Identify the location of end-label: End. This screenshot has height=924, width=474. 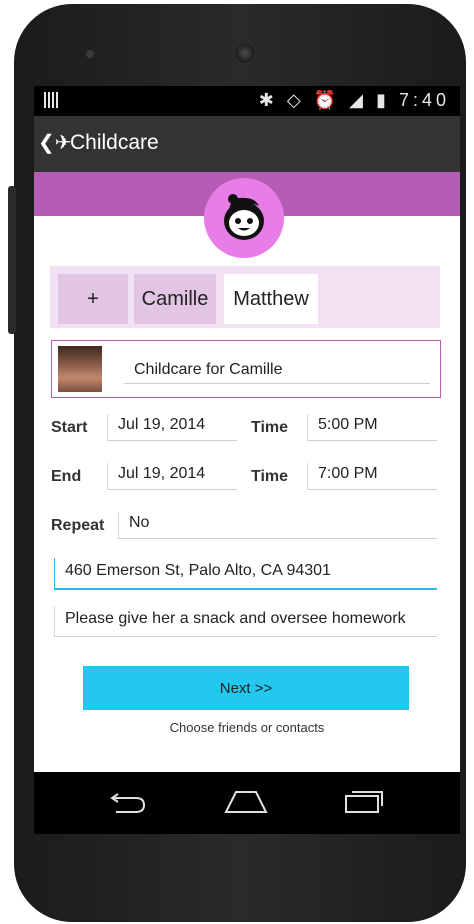
(66, 476).